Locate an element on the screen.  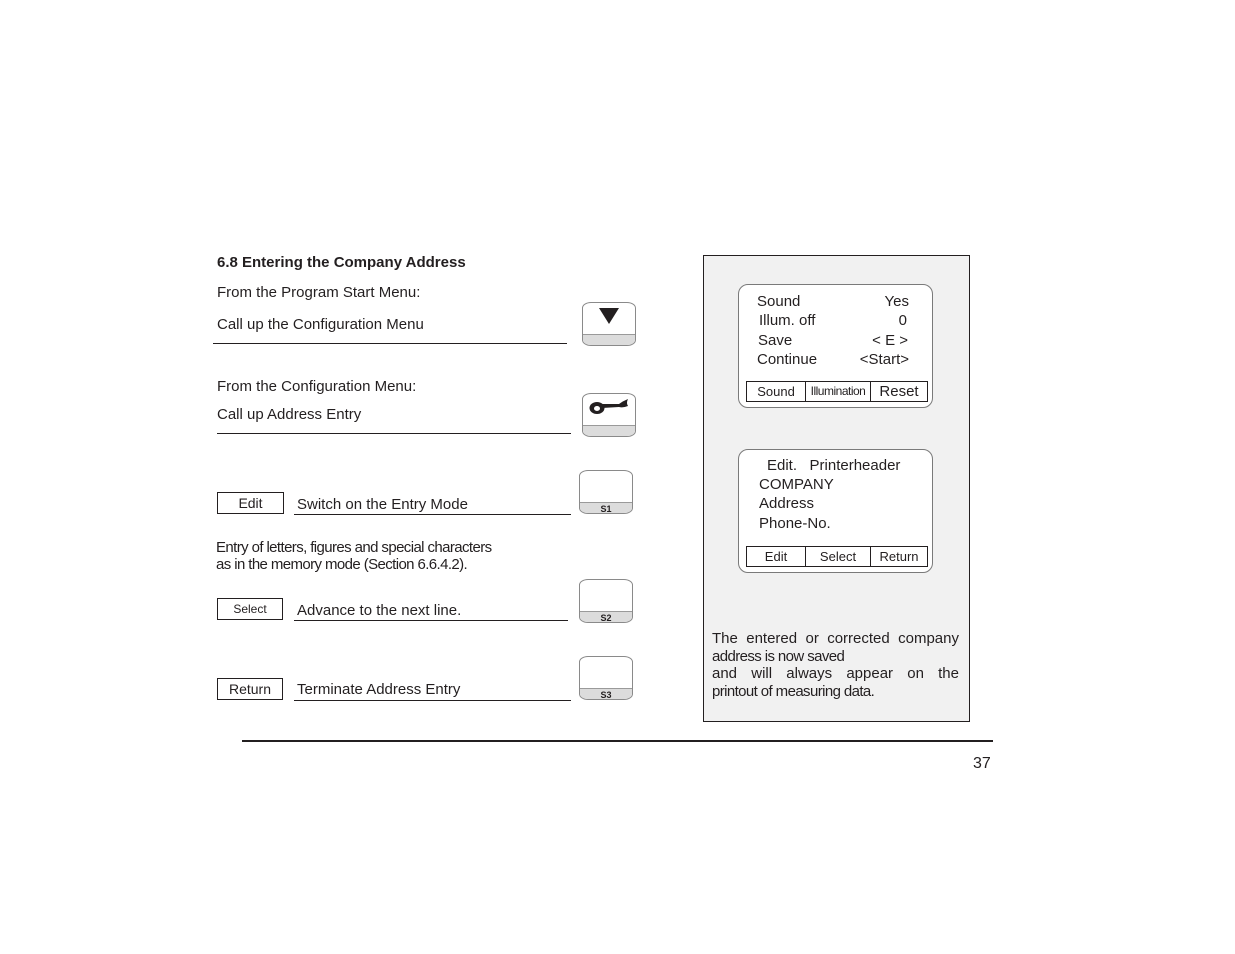
display1-softkey: Illumination is located at coordinates (837, 391).